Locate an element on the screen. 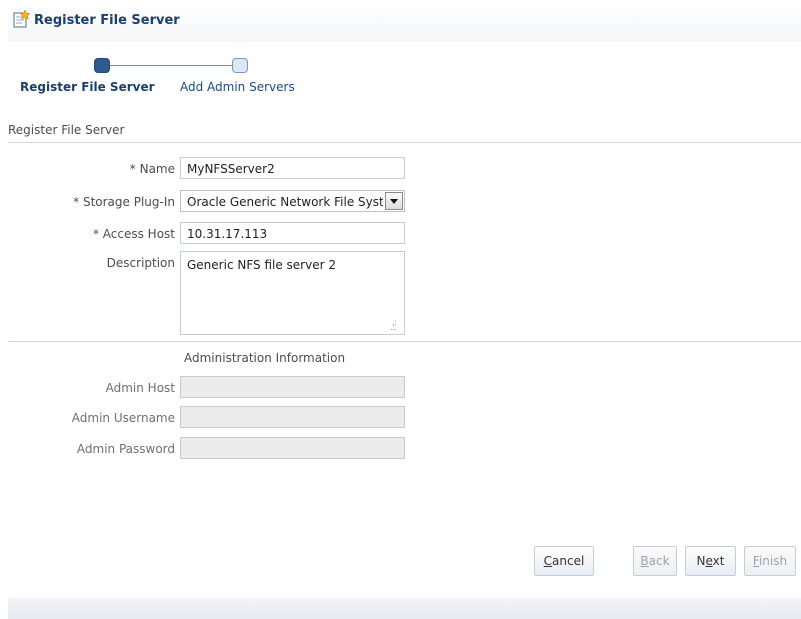  next-mnemonic: e is located at coordinates (709, 561).